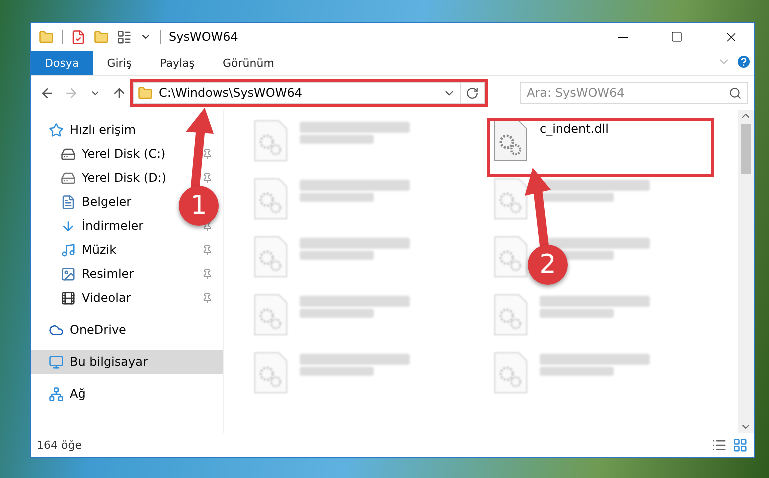  What do you see at coordinates (746, 149) in the screenshot?
I see `scrollbar-thumb` at bounding box center [746, 149].